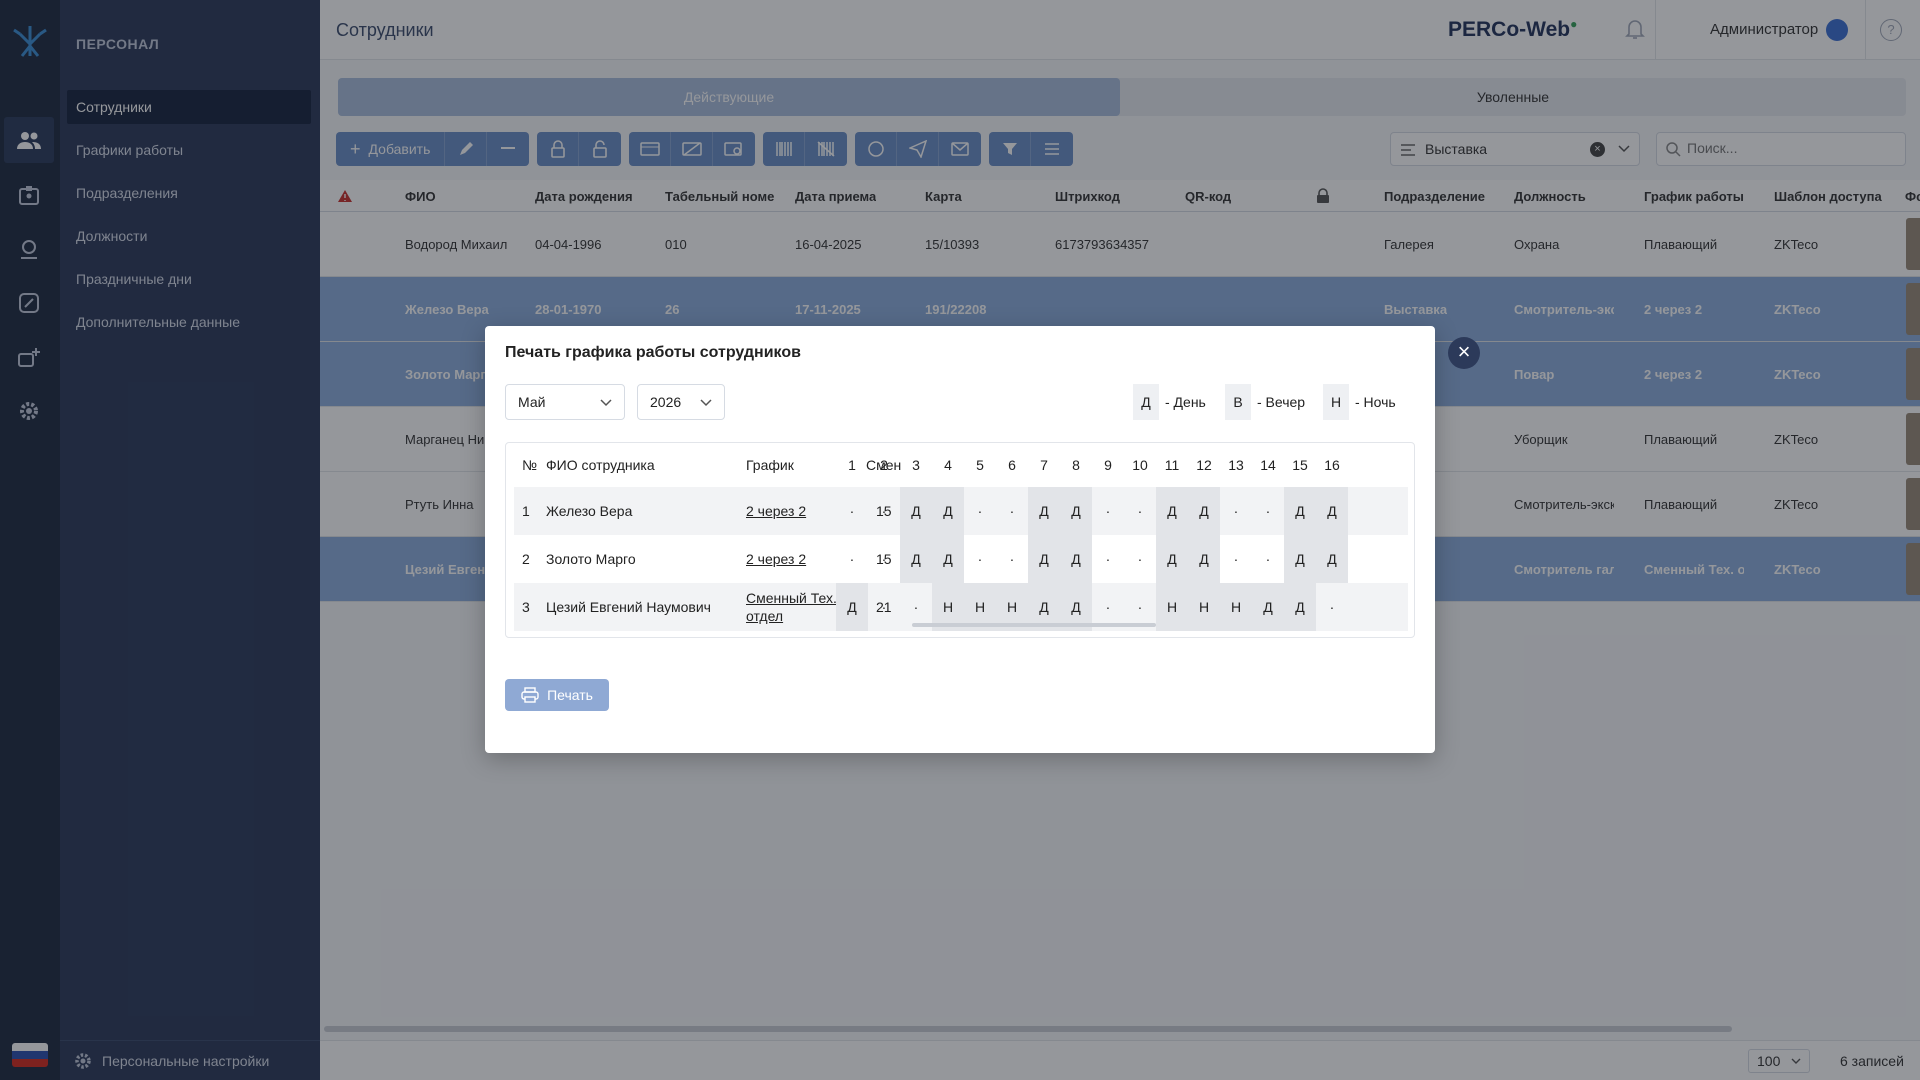 The width and height of the screenshot is (1920, 1080). What do you see at coordinates (1268, 465) in the screenshot?
I see `day-header: 14` at bounding box center [1268, 465].